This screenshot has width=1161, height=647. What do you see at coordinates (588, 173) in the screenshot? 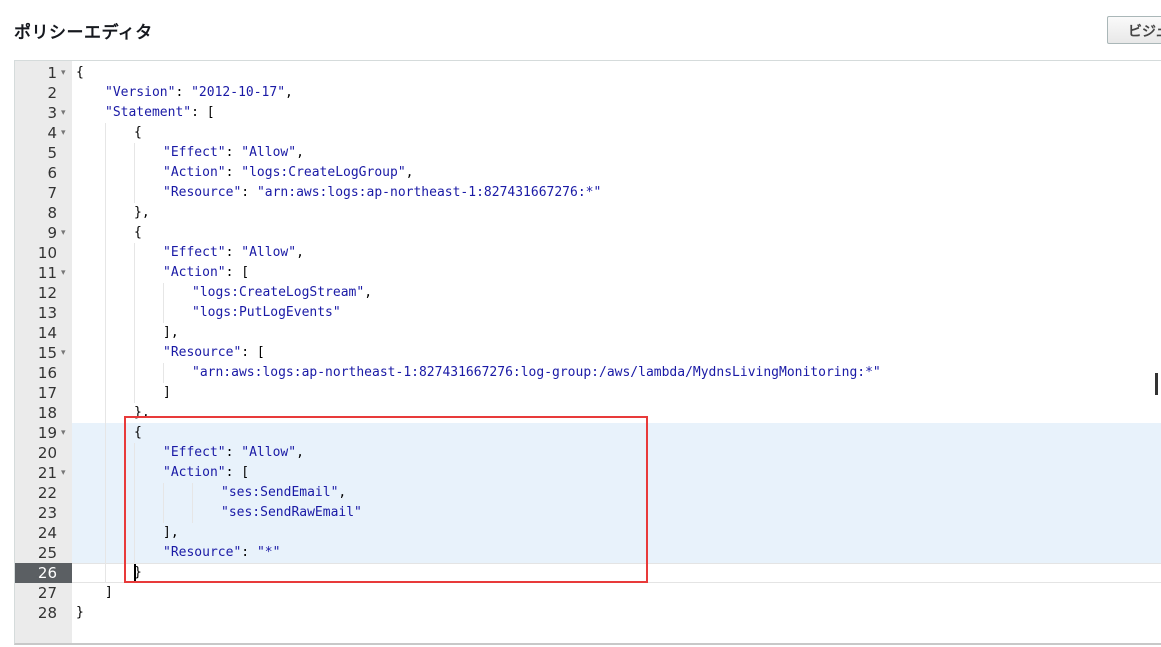
I see `code-line: 6 "Action": "logs:CreateLogGroup",` at bounding box center [588, 173].